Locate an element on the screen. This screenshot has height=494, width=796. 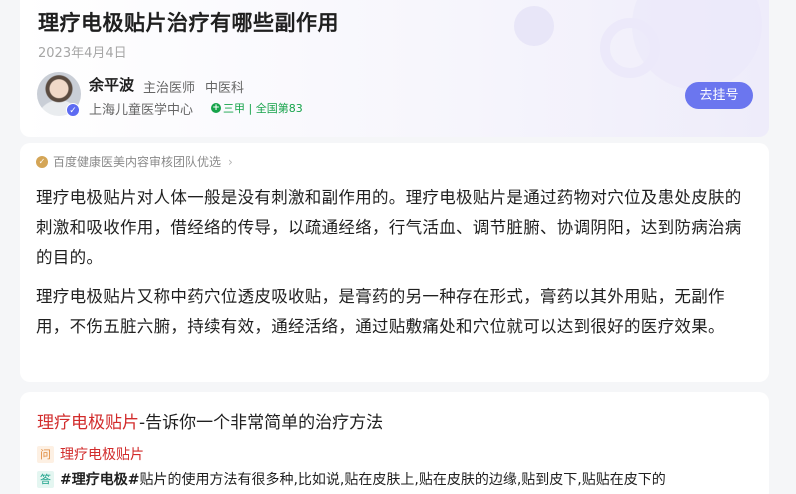
doctor-department: 中医科 is located at coordinates (225, 88).